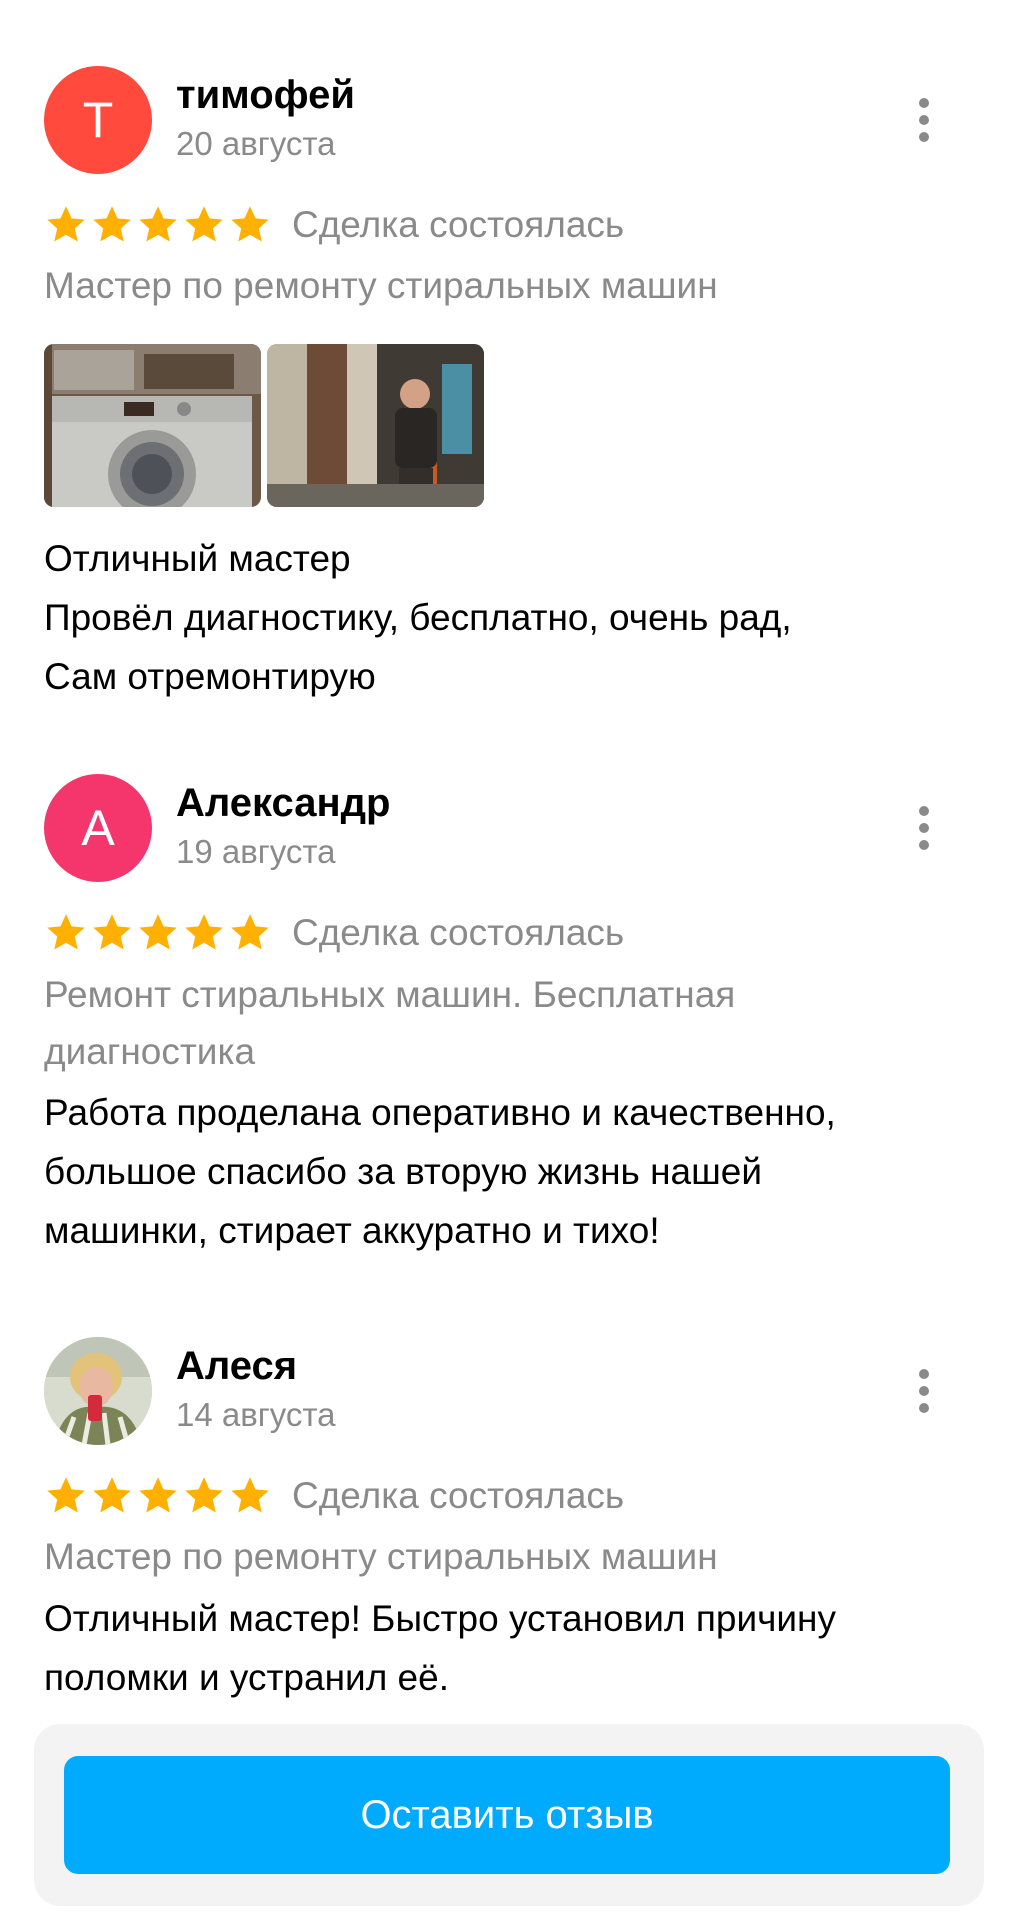 The height and width of the screenshot is (1920, 1016). I want to click on footer-panel: Оставить отзыв, so click(509, 1815).